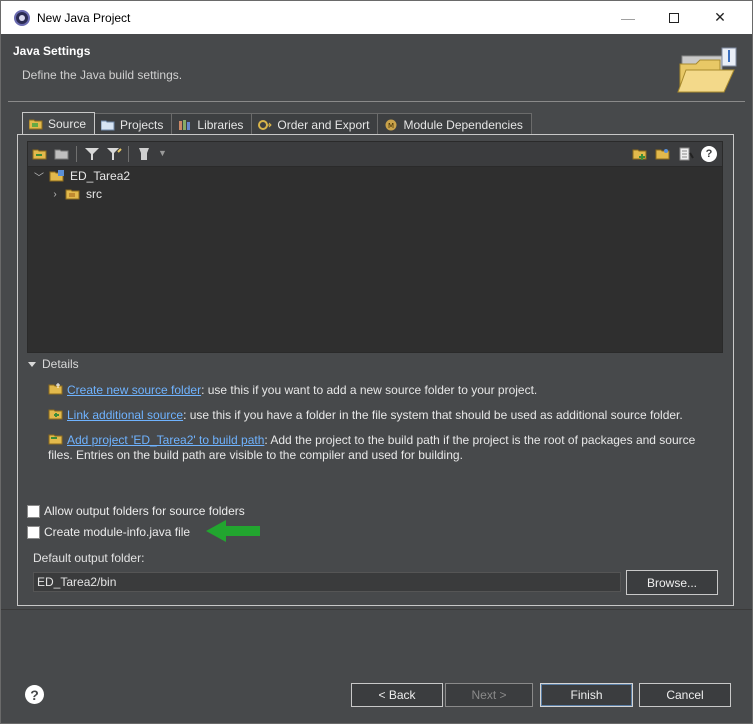 Image resolution: width=753 pixels, height=724 pixels. What do you see at coordinates (40, 154) in the screenshot?
I see `link-source-icon` at bounding box center [40, 154].